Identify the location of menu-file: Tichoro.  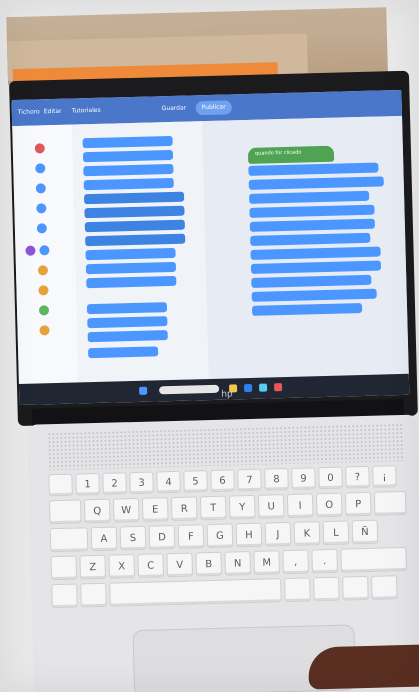
(29, 112).